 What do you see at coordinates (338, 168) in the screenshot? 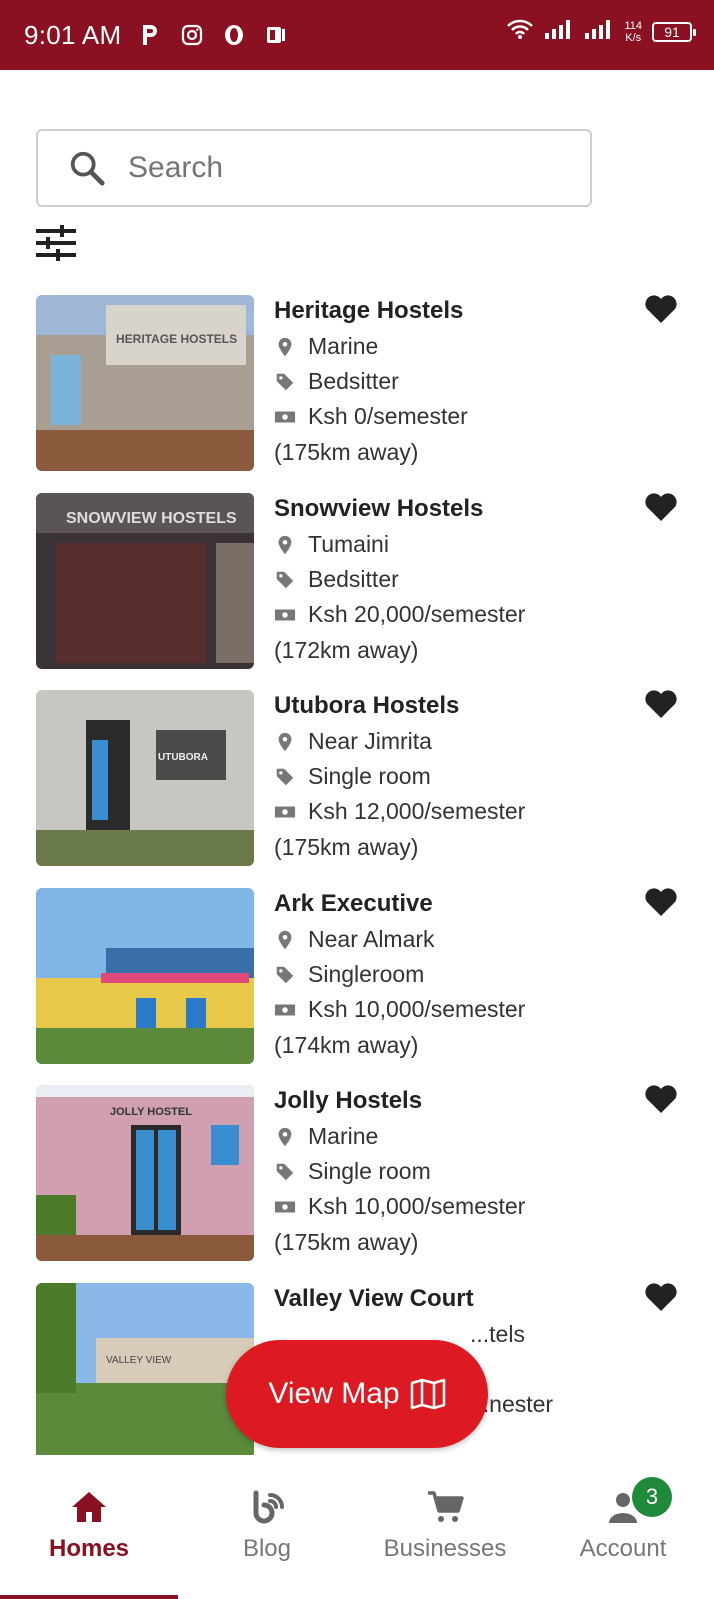
I see `search-input` at bounding box center [338, 168].